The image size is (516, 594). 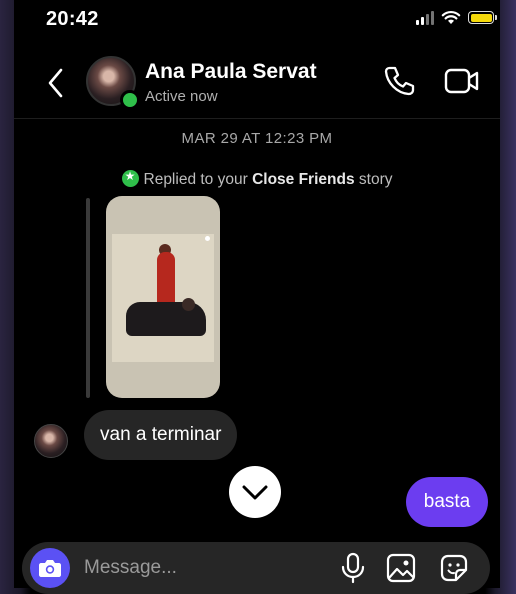 I want to click on message-composer, so click(x=256, y=568).